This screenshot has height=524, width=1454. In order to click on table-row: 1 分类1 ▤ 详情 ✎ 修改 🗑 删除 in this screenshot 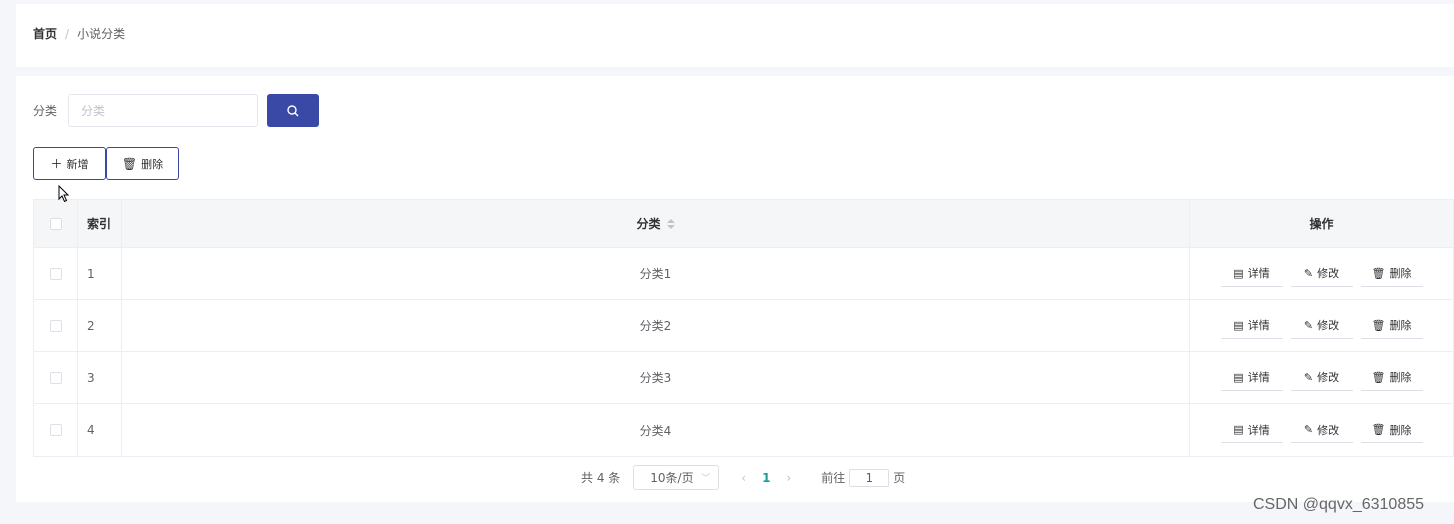, I will do `click(743, 274)`.